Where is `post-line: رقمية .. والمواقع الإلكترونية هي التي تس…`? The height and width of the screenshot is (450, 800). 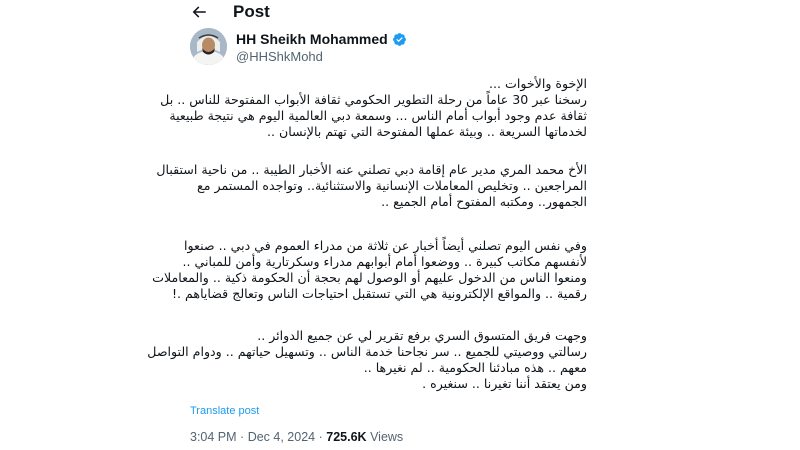 post-line: رقمية .. والمواقع الإلكترونية هي التي تس… is located at coordinates (379, 293).